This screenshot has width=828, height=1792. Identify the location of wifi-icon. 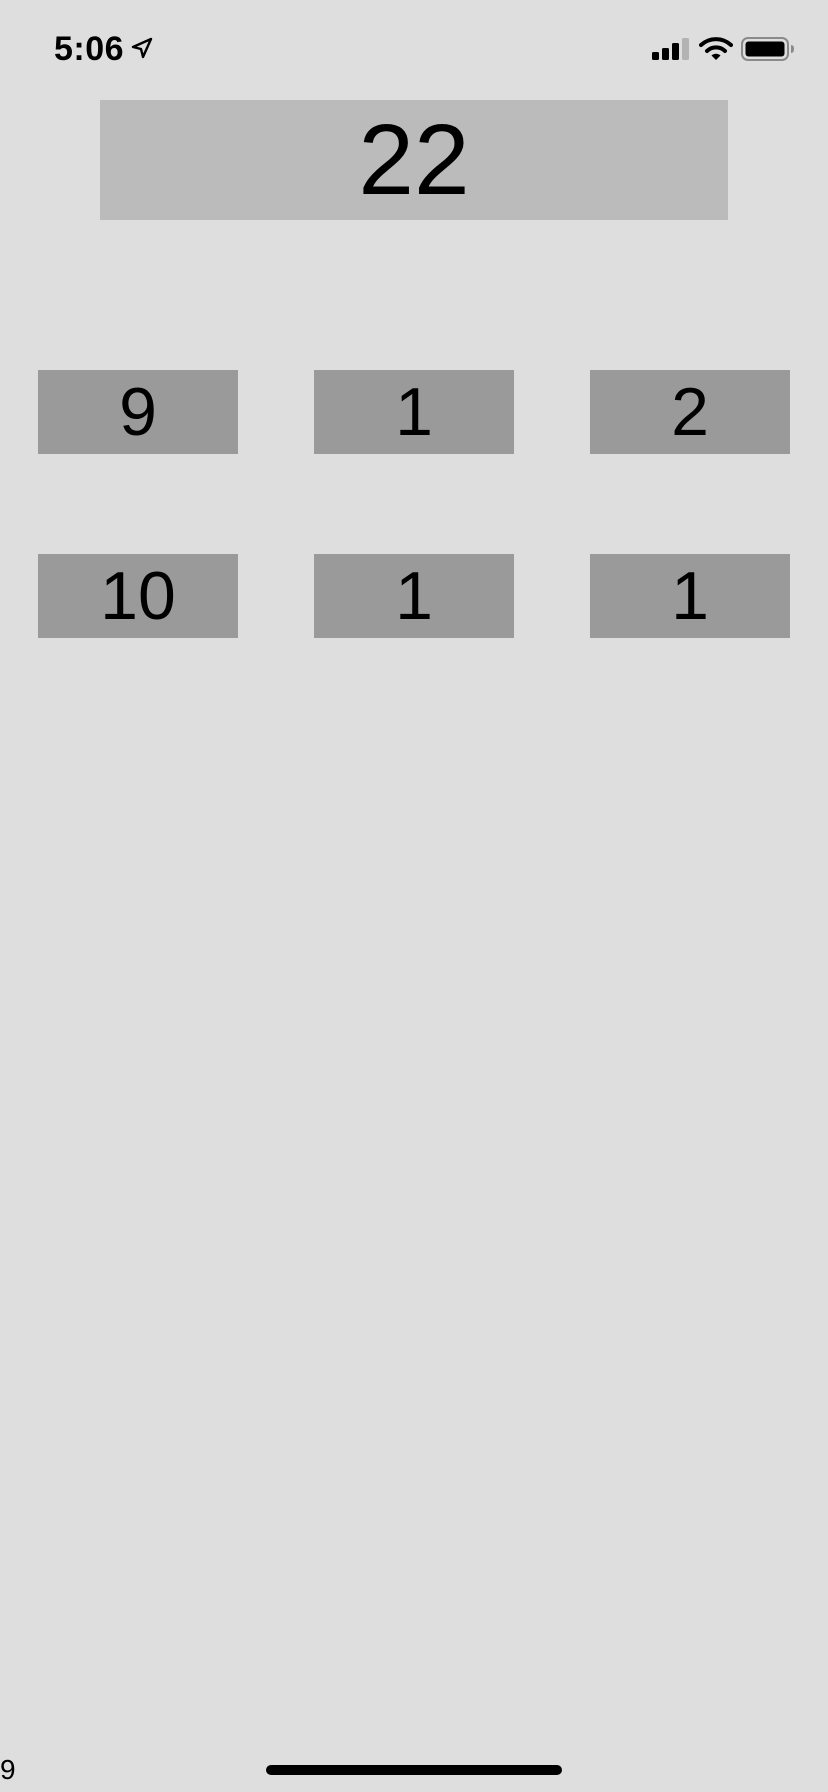
(716, 48).